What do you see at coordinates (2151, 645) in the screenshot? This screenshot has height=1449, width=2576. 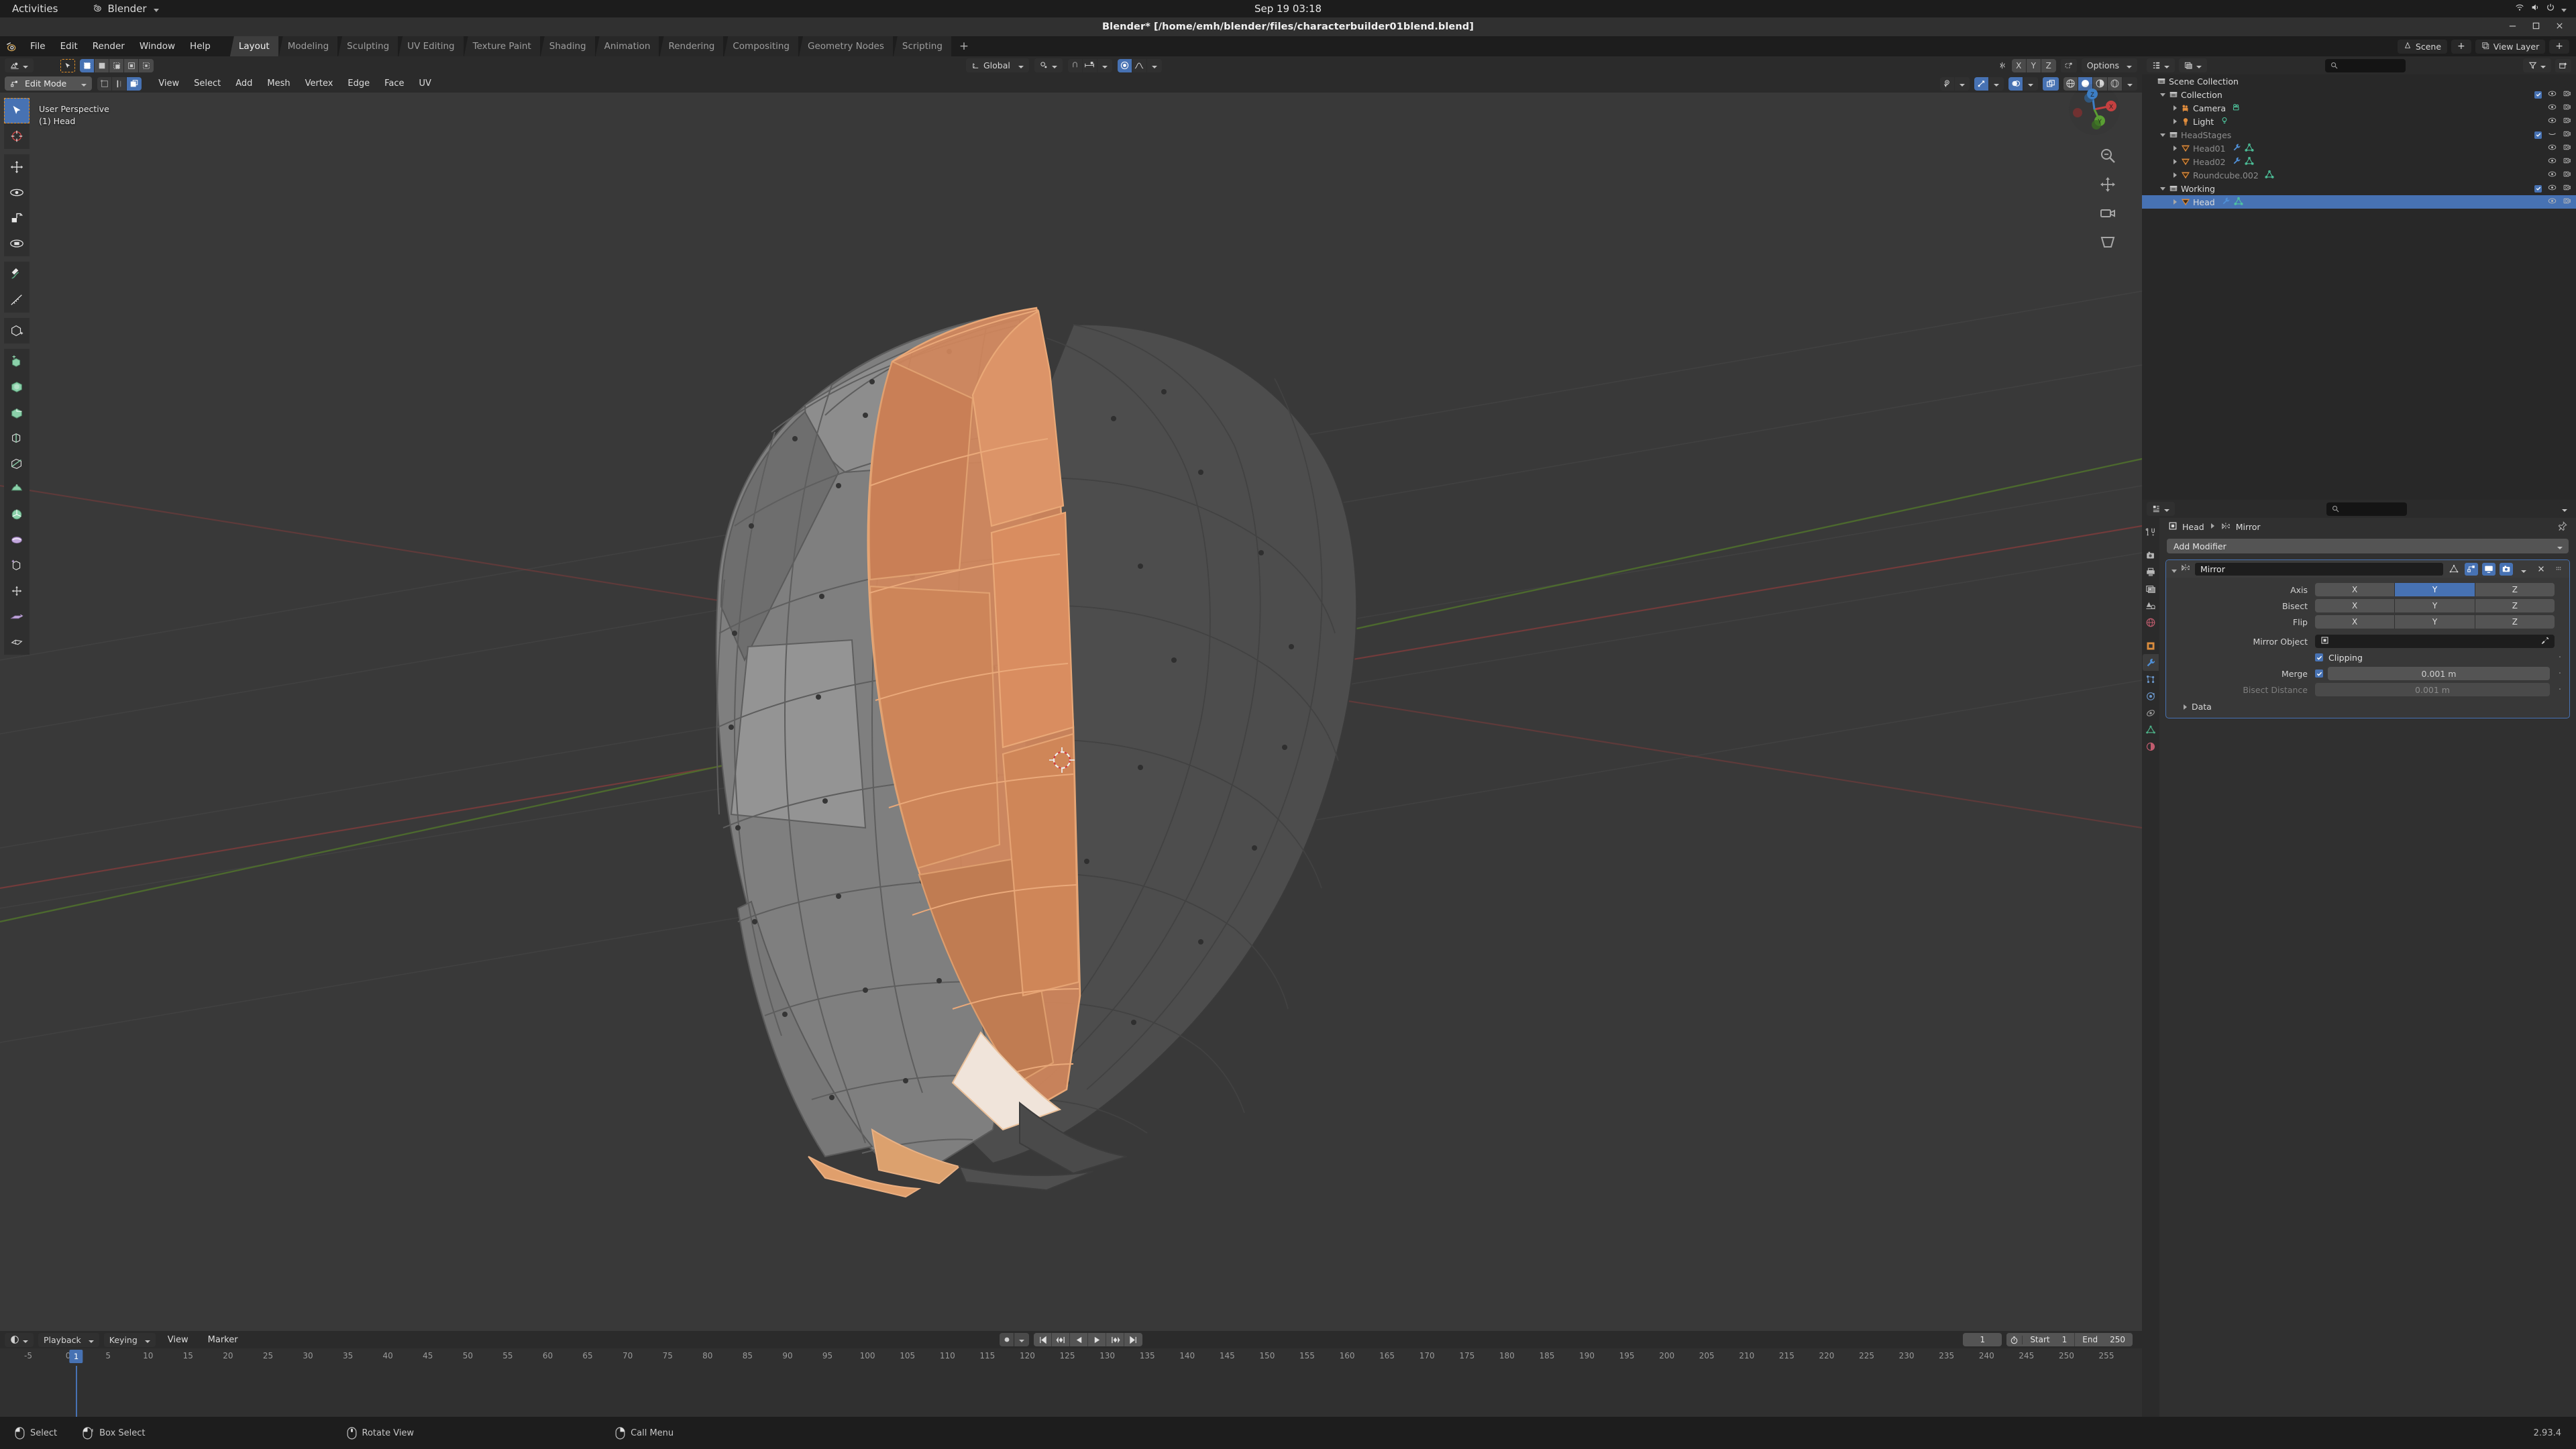 I see `properties-tab-object` at bounding box center [2151, 645].